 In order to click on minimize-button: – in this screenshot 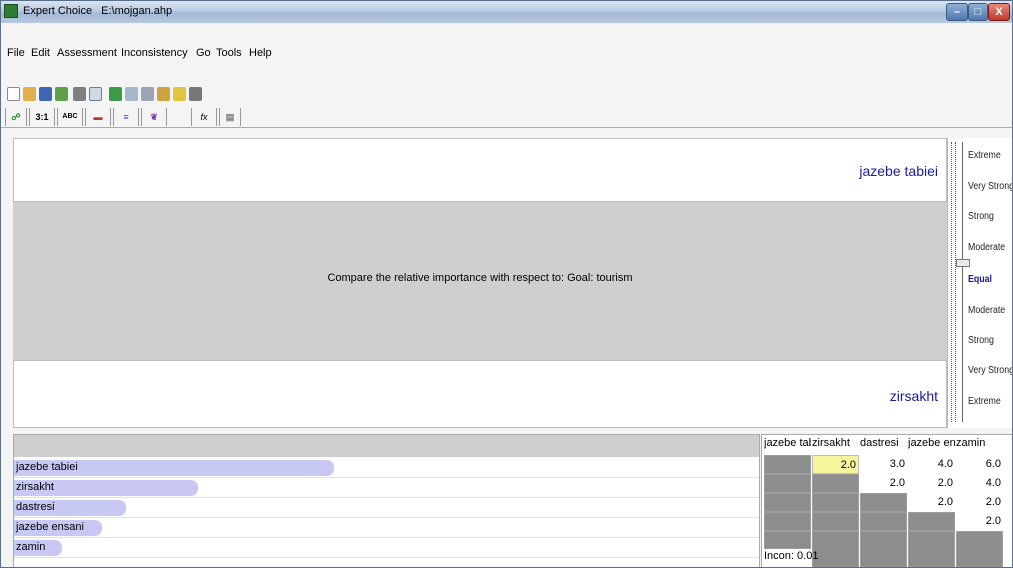, I will do `click(957, 12)`.